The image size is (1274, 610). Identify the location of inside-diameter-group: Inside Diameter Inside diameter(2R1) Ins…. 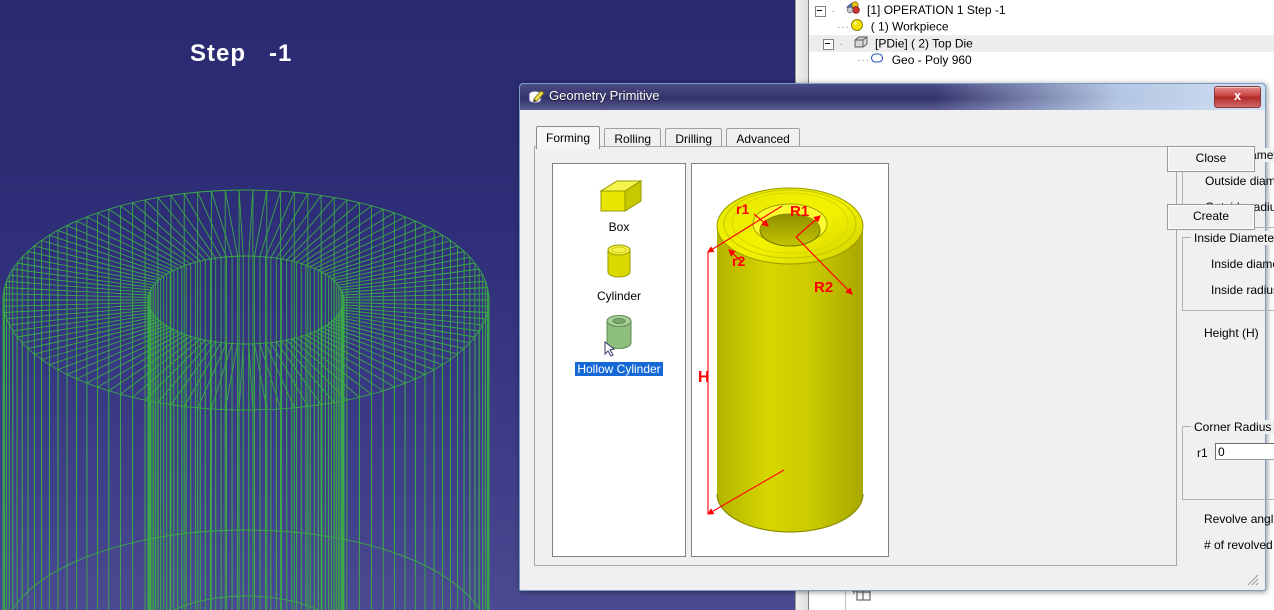
(1228, 271).